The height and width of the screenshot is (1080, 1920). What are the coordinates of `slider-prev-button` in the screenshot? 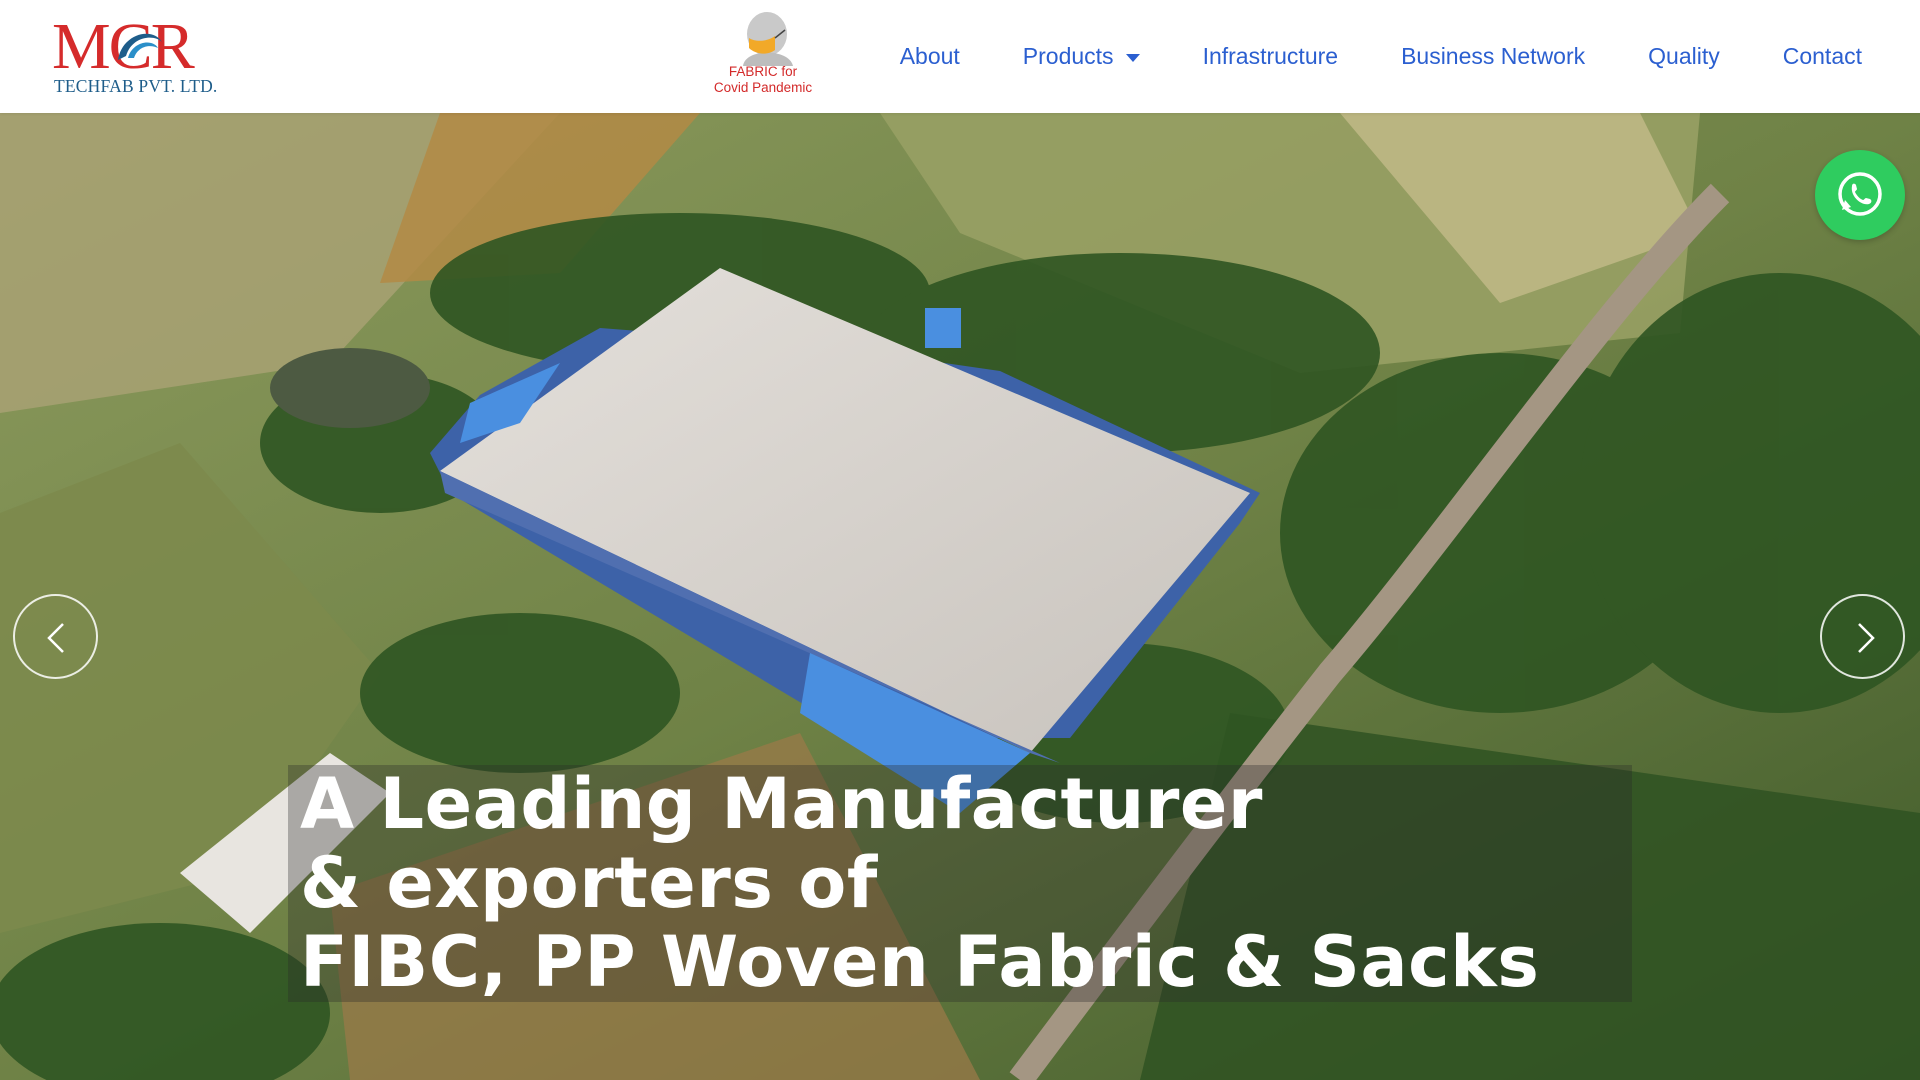 It's located at (55, 636).